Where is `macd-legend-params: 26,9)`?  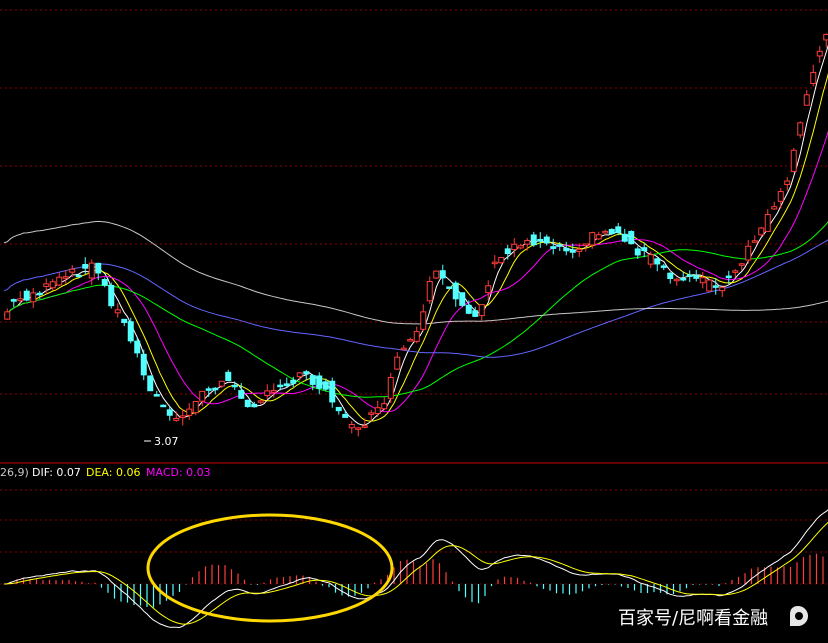 macd-legend-params: 26,9) is located at coordinates (14, 472).